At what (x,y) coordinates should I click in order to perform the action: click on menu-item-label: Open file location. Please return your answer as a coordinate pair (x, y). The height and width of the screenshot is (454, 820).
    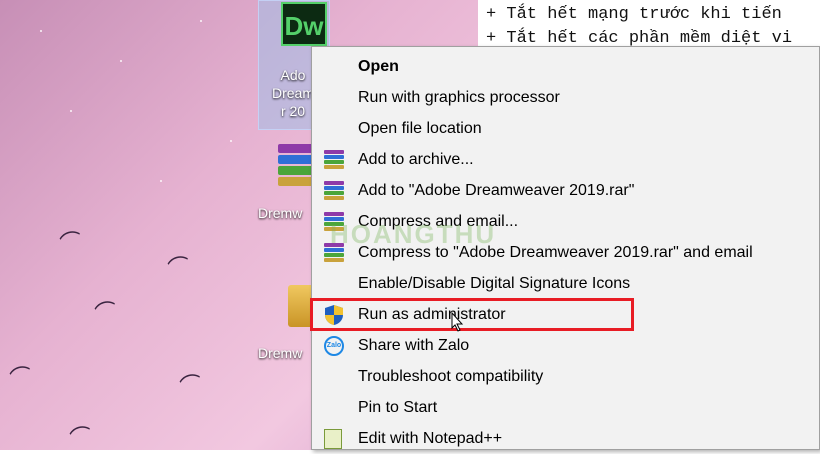
    Looking at the image, I should click on (420, 128).